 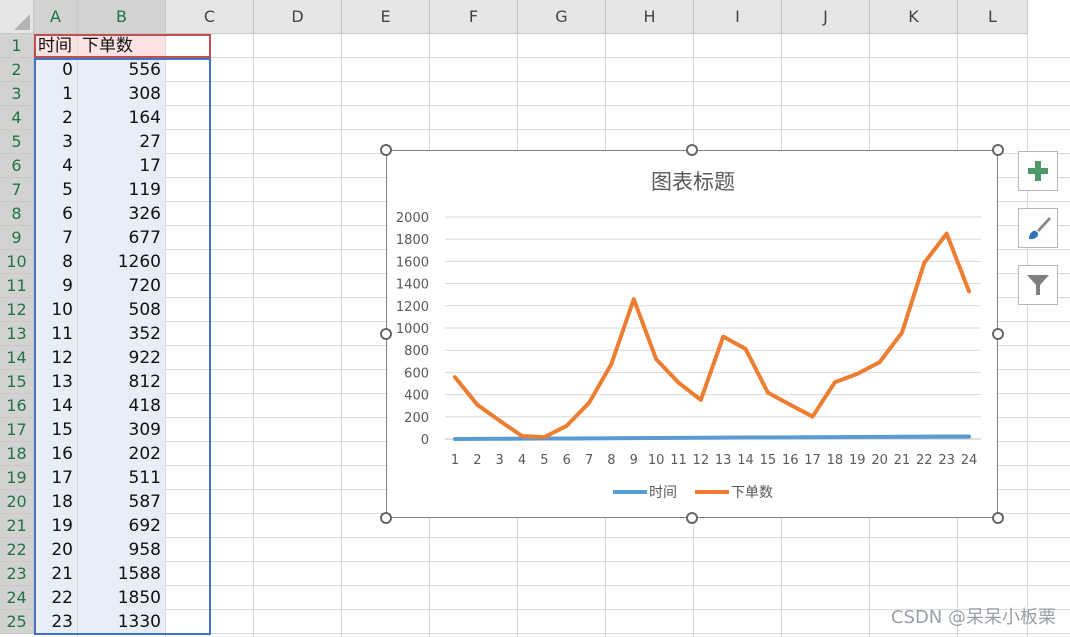 I want to click on selection-header-range, so click(x=122, y=46).